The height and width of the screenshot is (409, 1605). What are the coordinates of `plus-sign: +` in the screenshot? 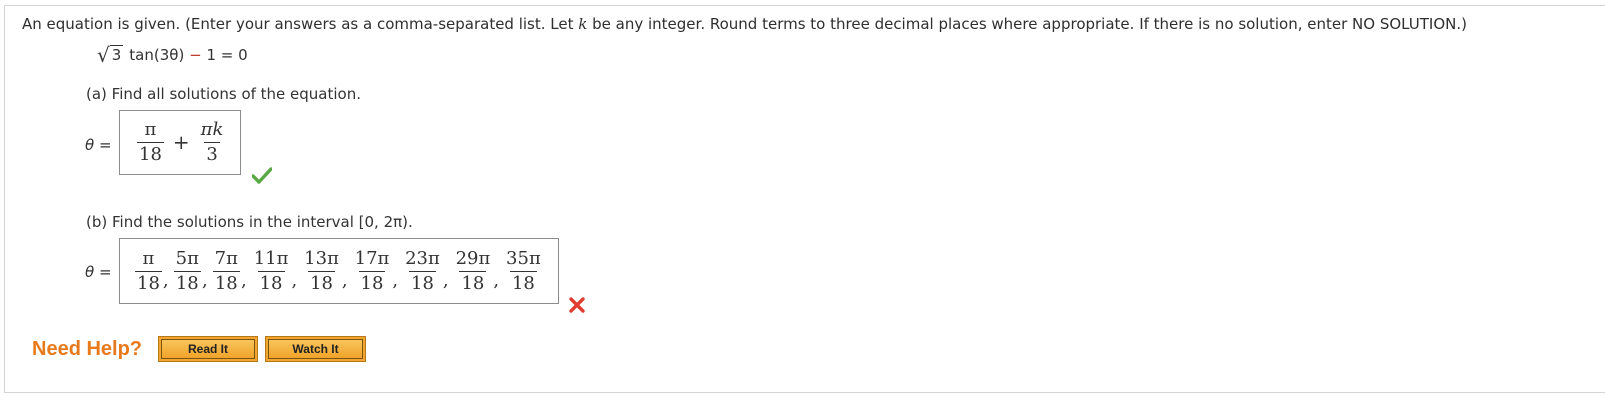 It's located at (181, 141).